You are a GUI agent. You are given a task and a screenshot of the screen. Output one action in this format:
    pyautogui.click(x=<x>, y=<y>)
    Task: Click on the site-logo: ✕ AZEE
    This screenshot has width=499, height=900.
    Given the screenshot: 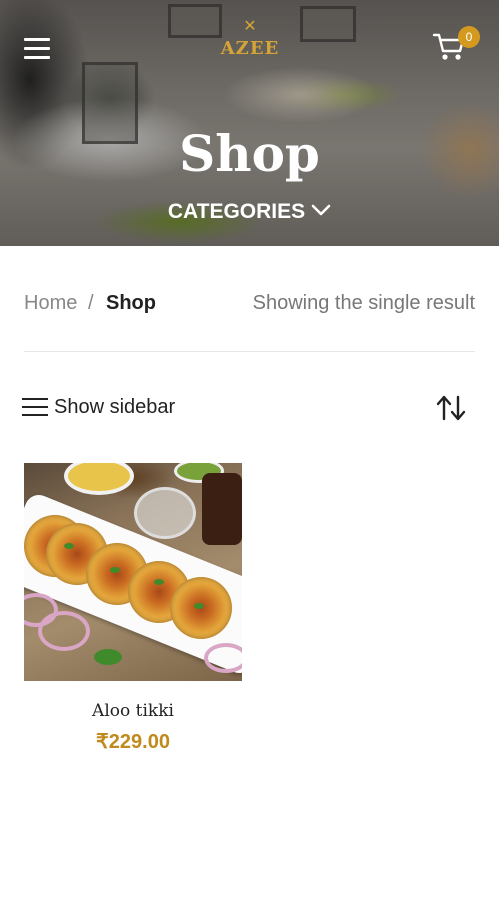 What is the action you would take?
    pyautogui.click(x=250, y=44)
    